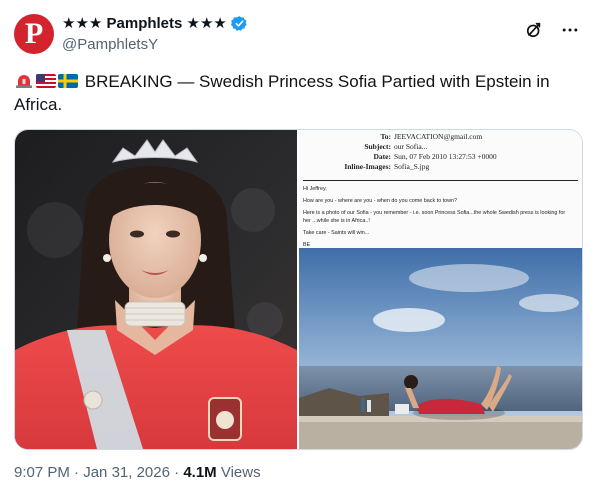  Describe the element at coordinates (24, 81) in the screenshot. I see `siren-icon` at that location.